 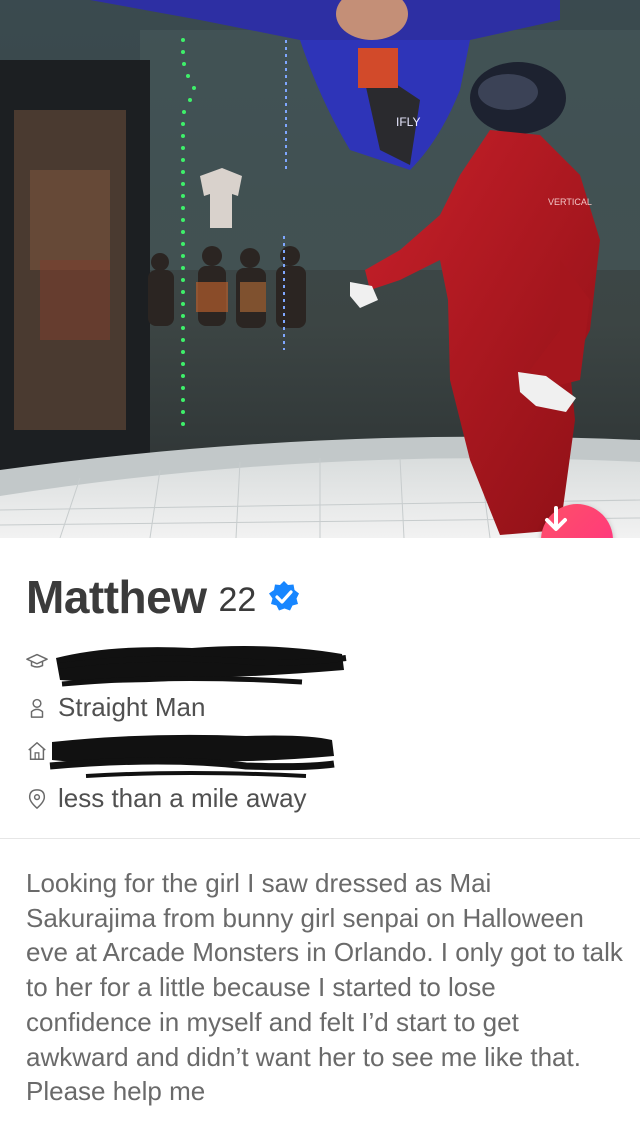 I want to click on profile-age: 22, so click(x=237, y=599).